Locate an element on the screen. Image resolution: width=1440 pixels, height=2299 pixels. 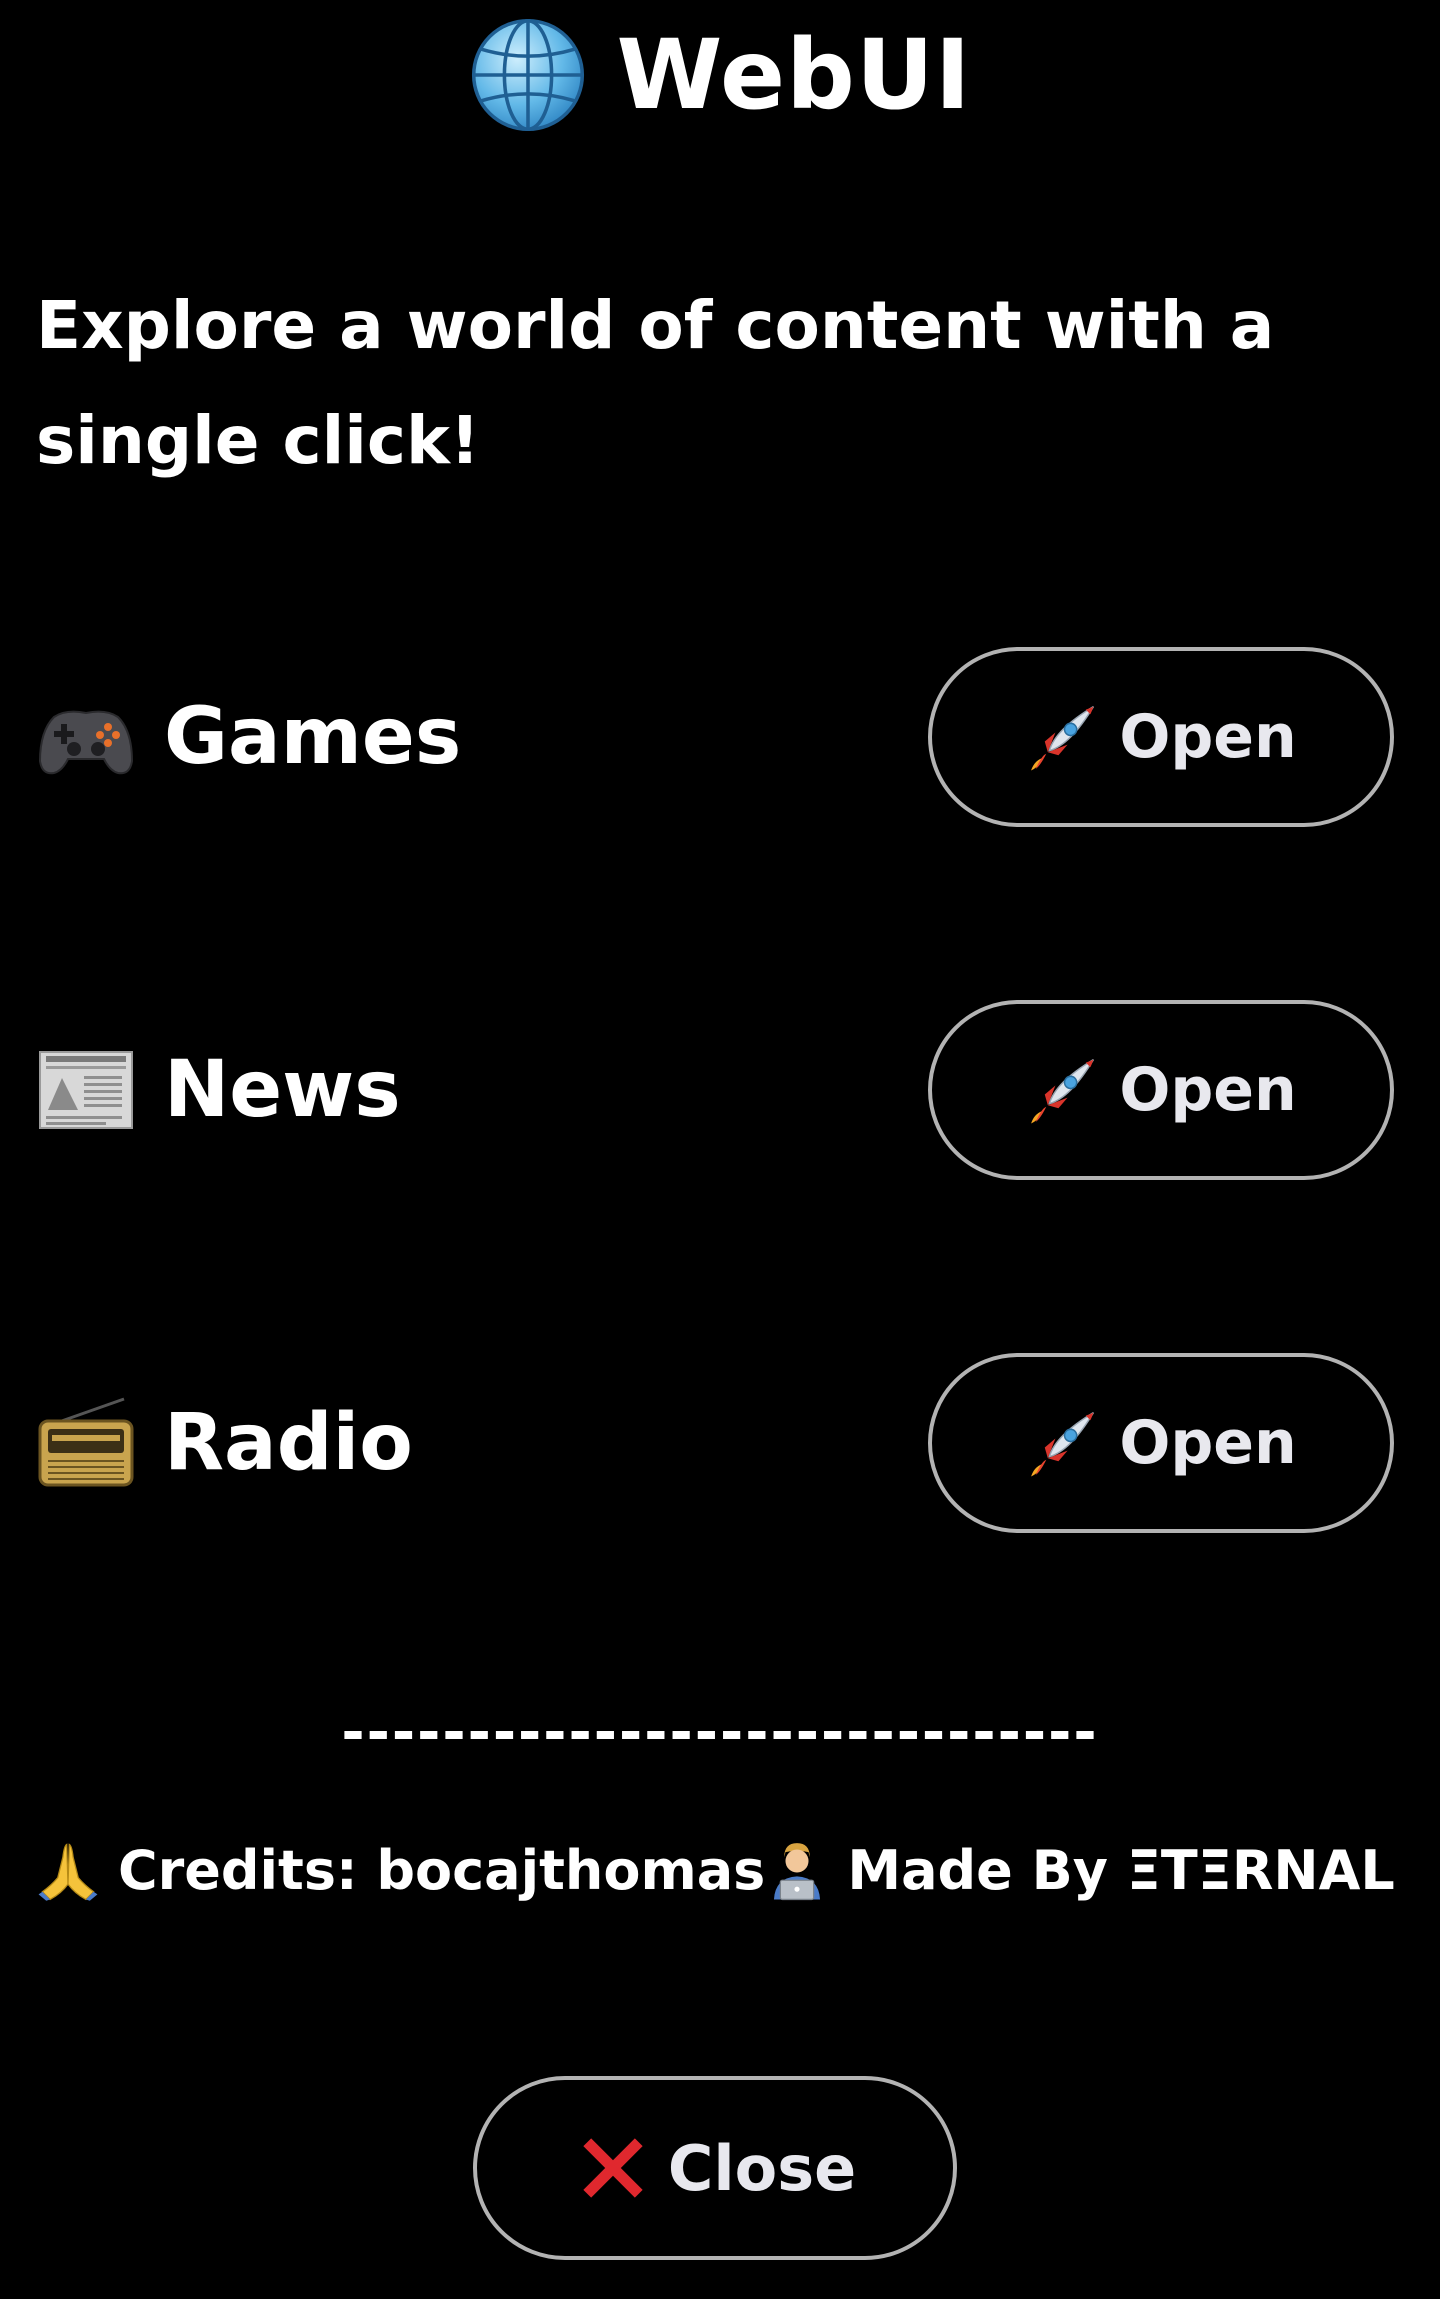
item-label-radio: Radio is located at coordinates (288, 1443).